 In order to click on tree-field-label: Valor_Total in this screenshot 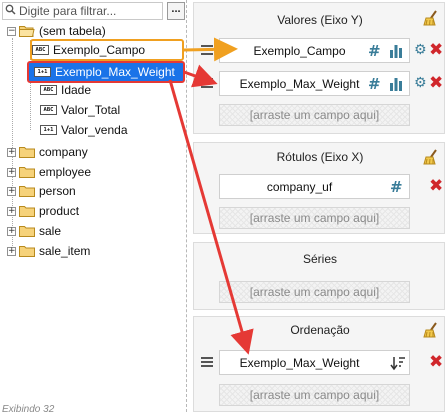, I will do `click(91, 110)`.